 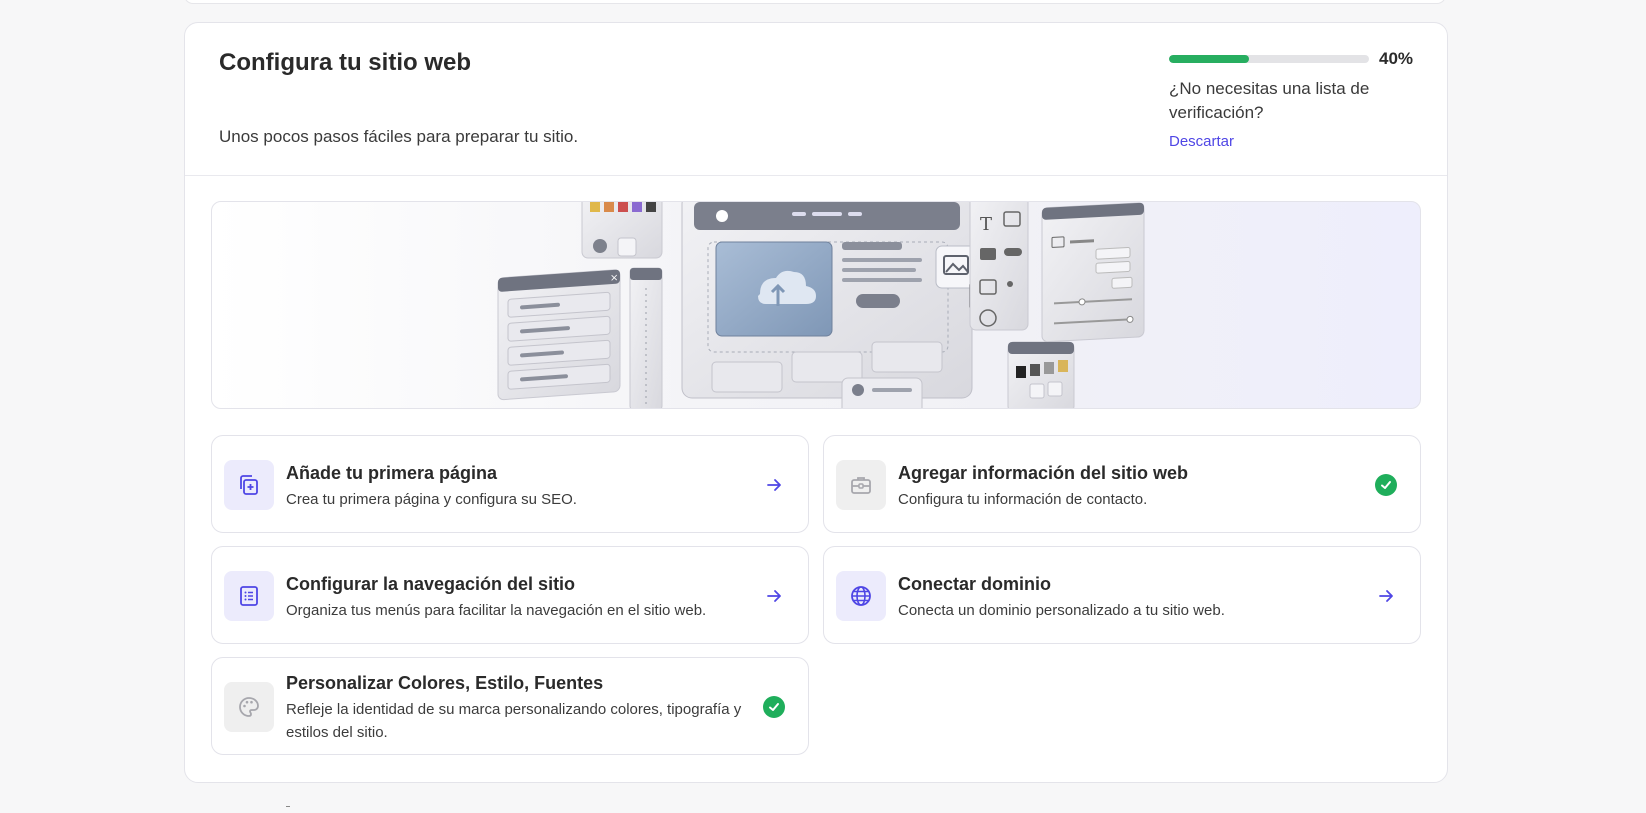 I want to click on dismiss-link: Descartar, so click(x=1201, y=141).